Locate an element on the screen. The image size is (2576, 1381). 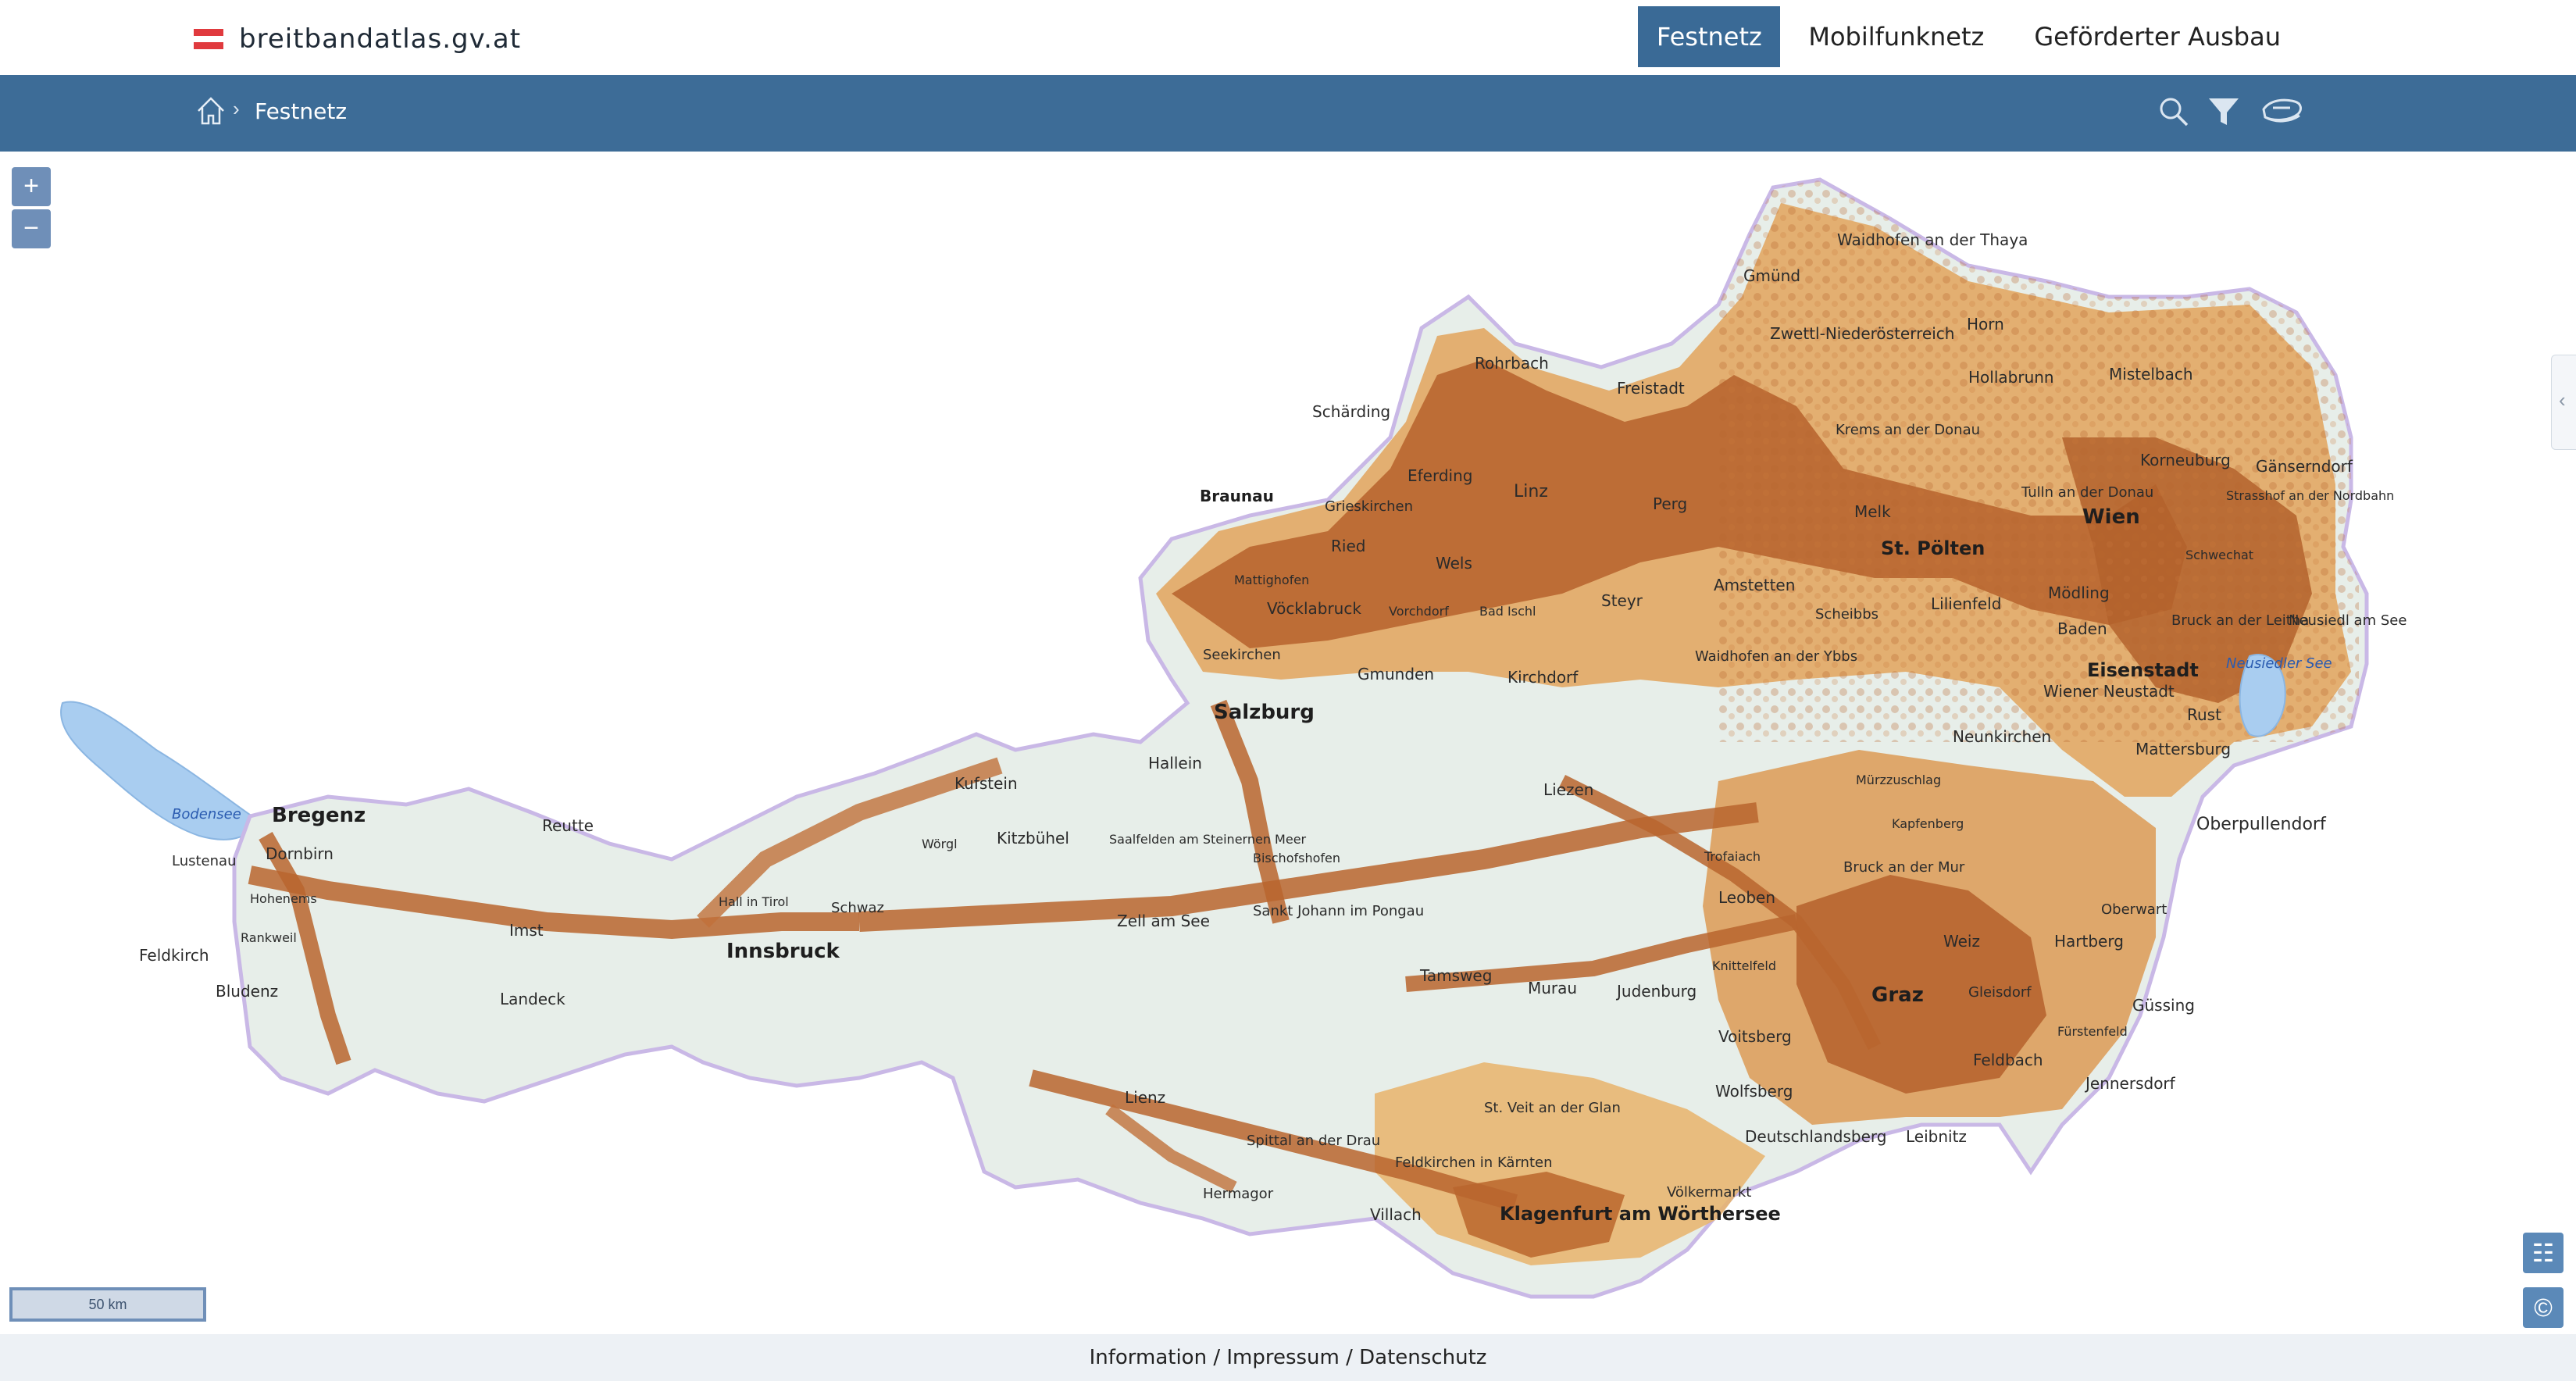
place-label: Murau is located at coordinates (1552, 988).